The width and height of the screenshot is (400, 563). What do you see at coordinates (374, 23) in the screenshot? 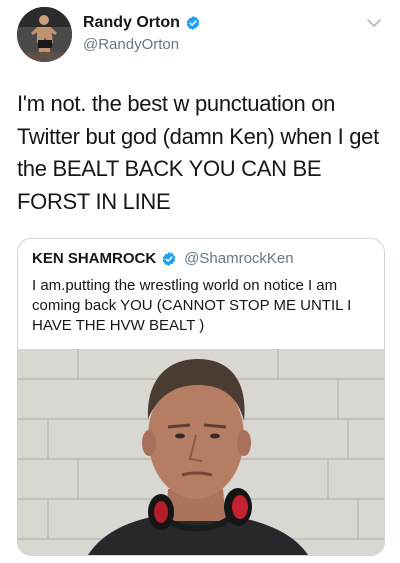
I see `chevron-down-icon` at bounding box center [374, 23].